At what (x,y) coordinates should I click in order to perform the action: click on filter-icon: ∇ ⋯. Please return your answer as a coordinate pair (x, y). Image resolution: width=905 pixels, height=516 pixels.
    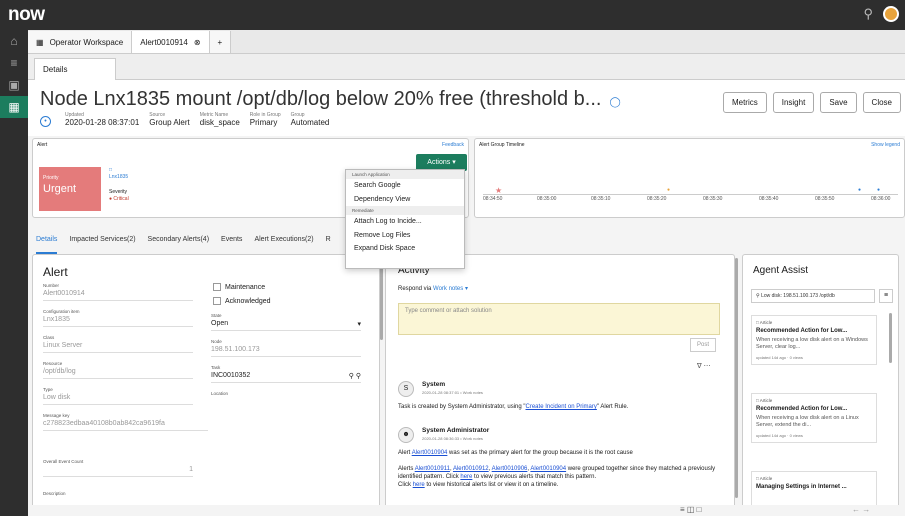
    Looking at the image, I should click on (704, 366).